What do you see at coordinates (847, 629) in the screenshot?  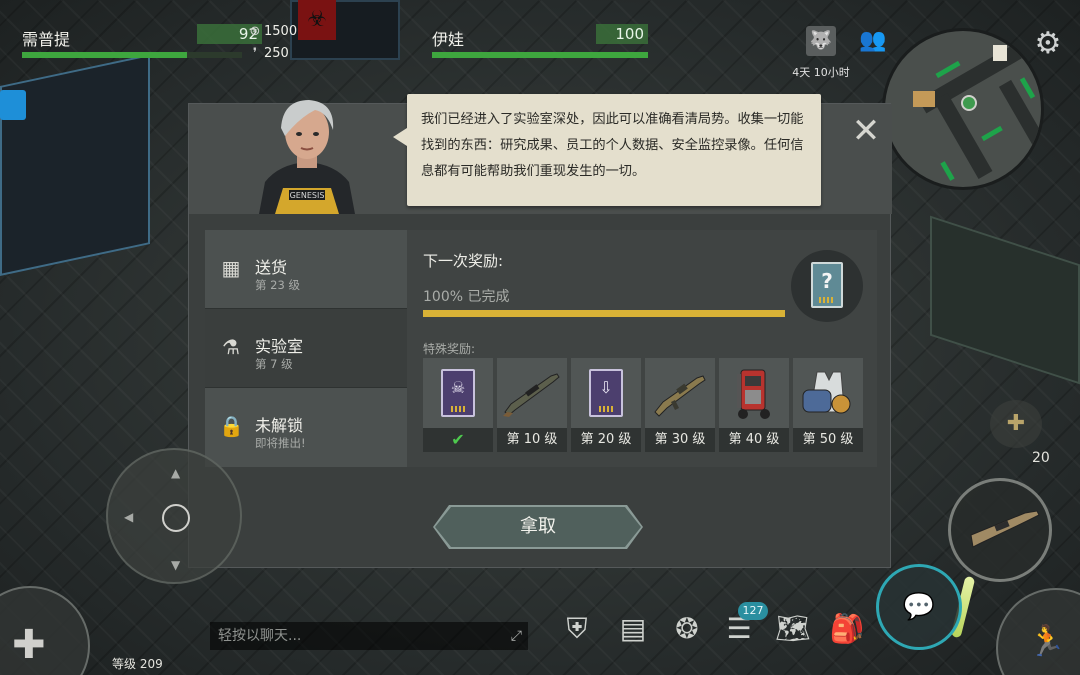 I see `backpack-icon: 🎒` at bounding box center [847, 629].